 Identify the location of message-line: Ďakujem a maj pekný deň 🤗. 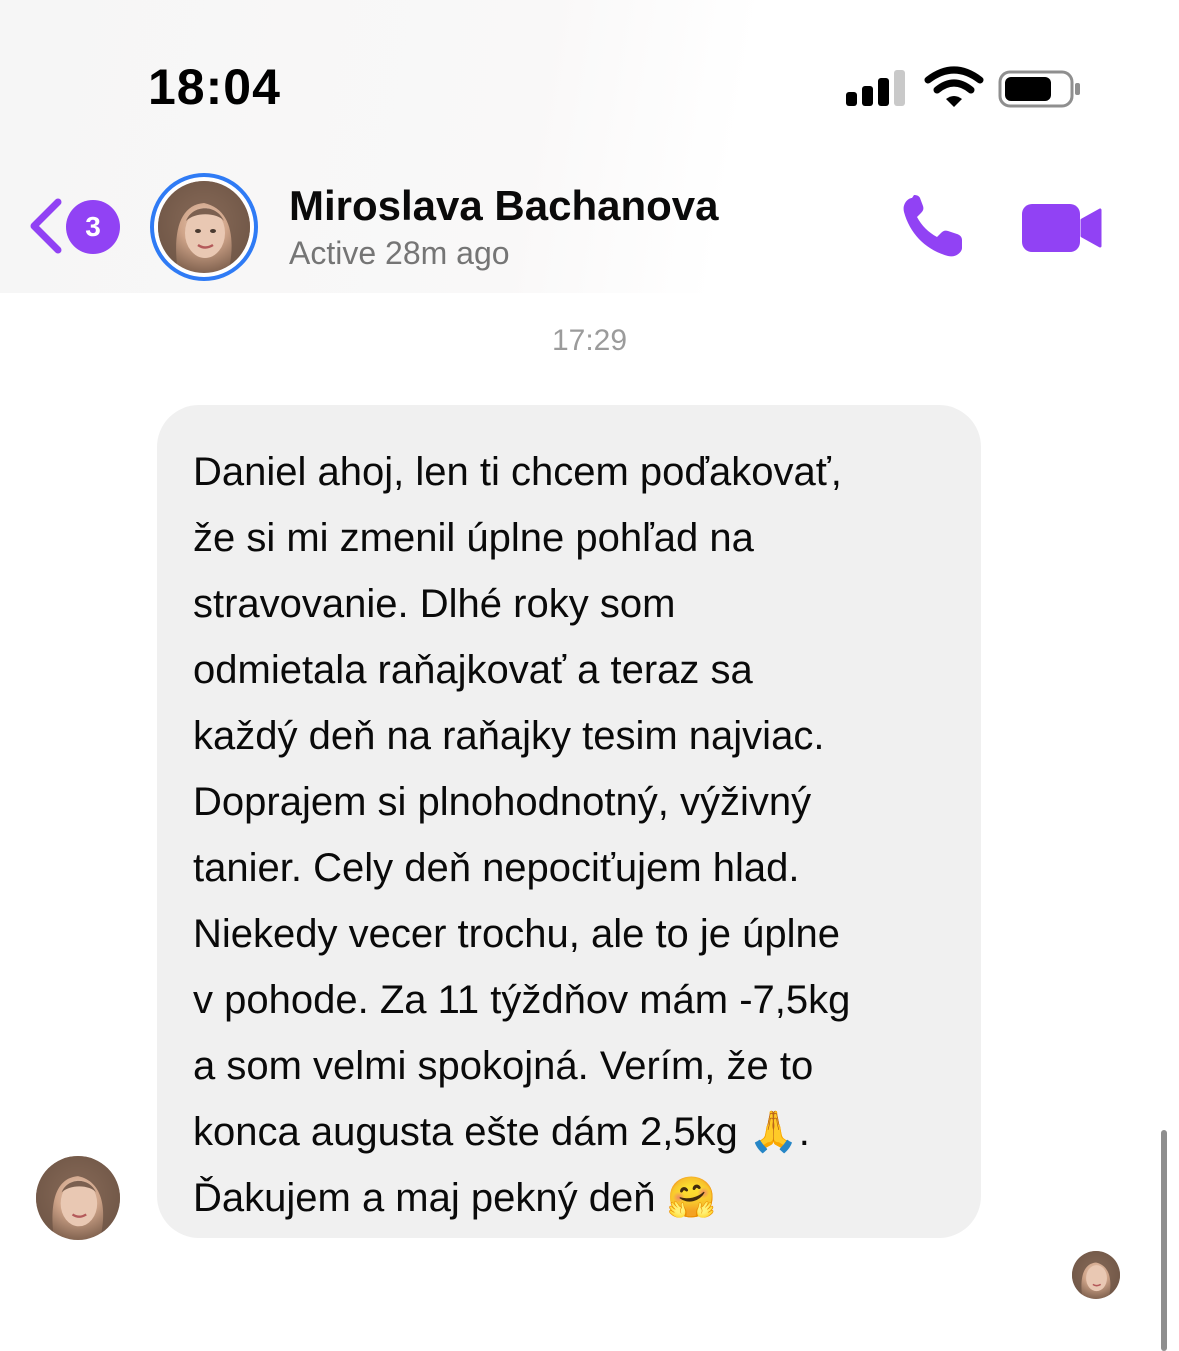
(455, 1198).